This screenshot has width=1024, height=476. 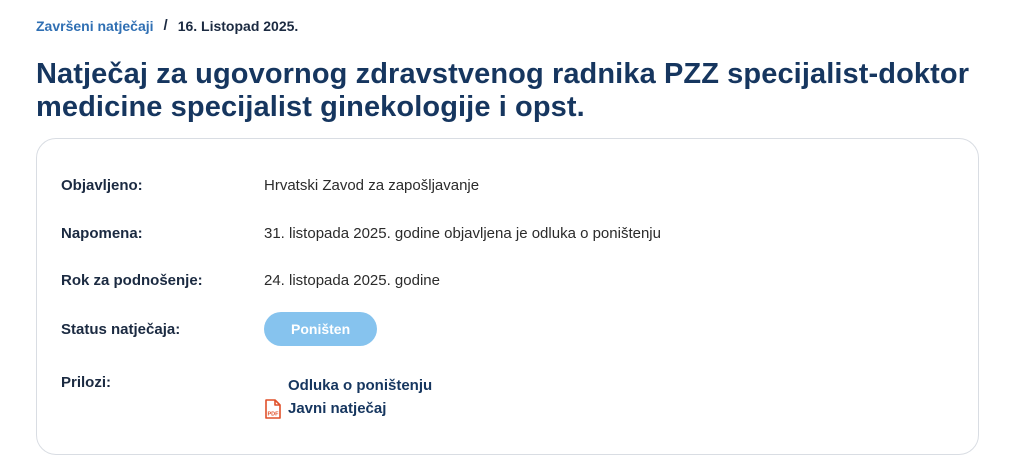 What do you see at coordinates (274, 414) in the screenshot?
I see `svg-text: PDF` at bounding box center [274, 414].